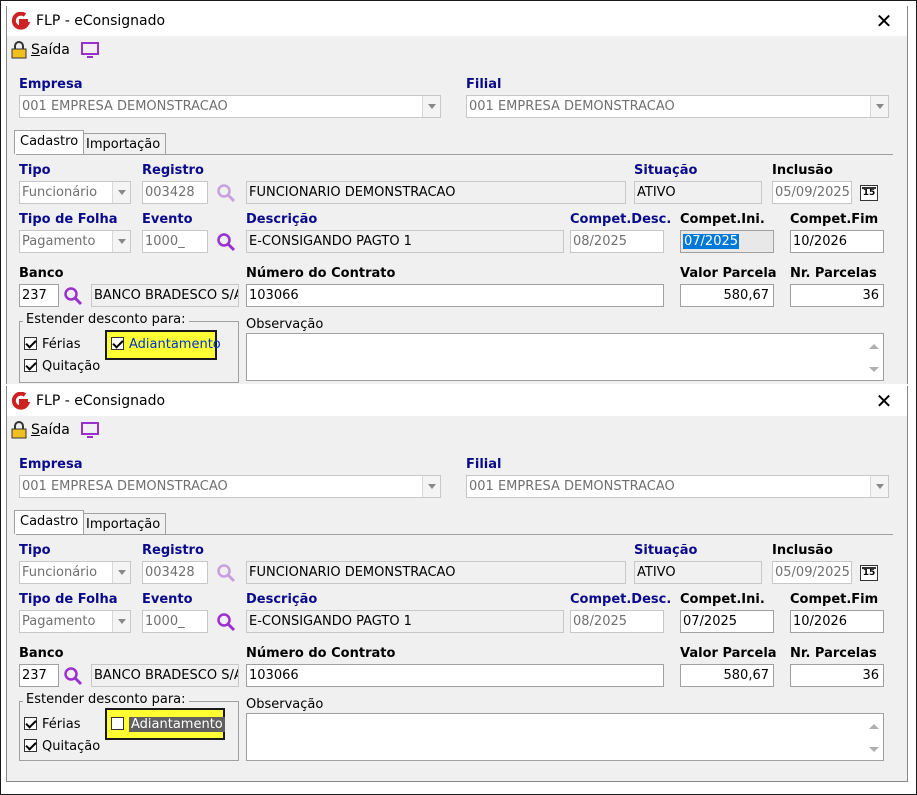  What do you see at coordinates (405, 621) in the screenshot?
I see `descricao-field: E-CONSIGANDO PAGTO 1` at bounding box center [405, 621].